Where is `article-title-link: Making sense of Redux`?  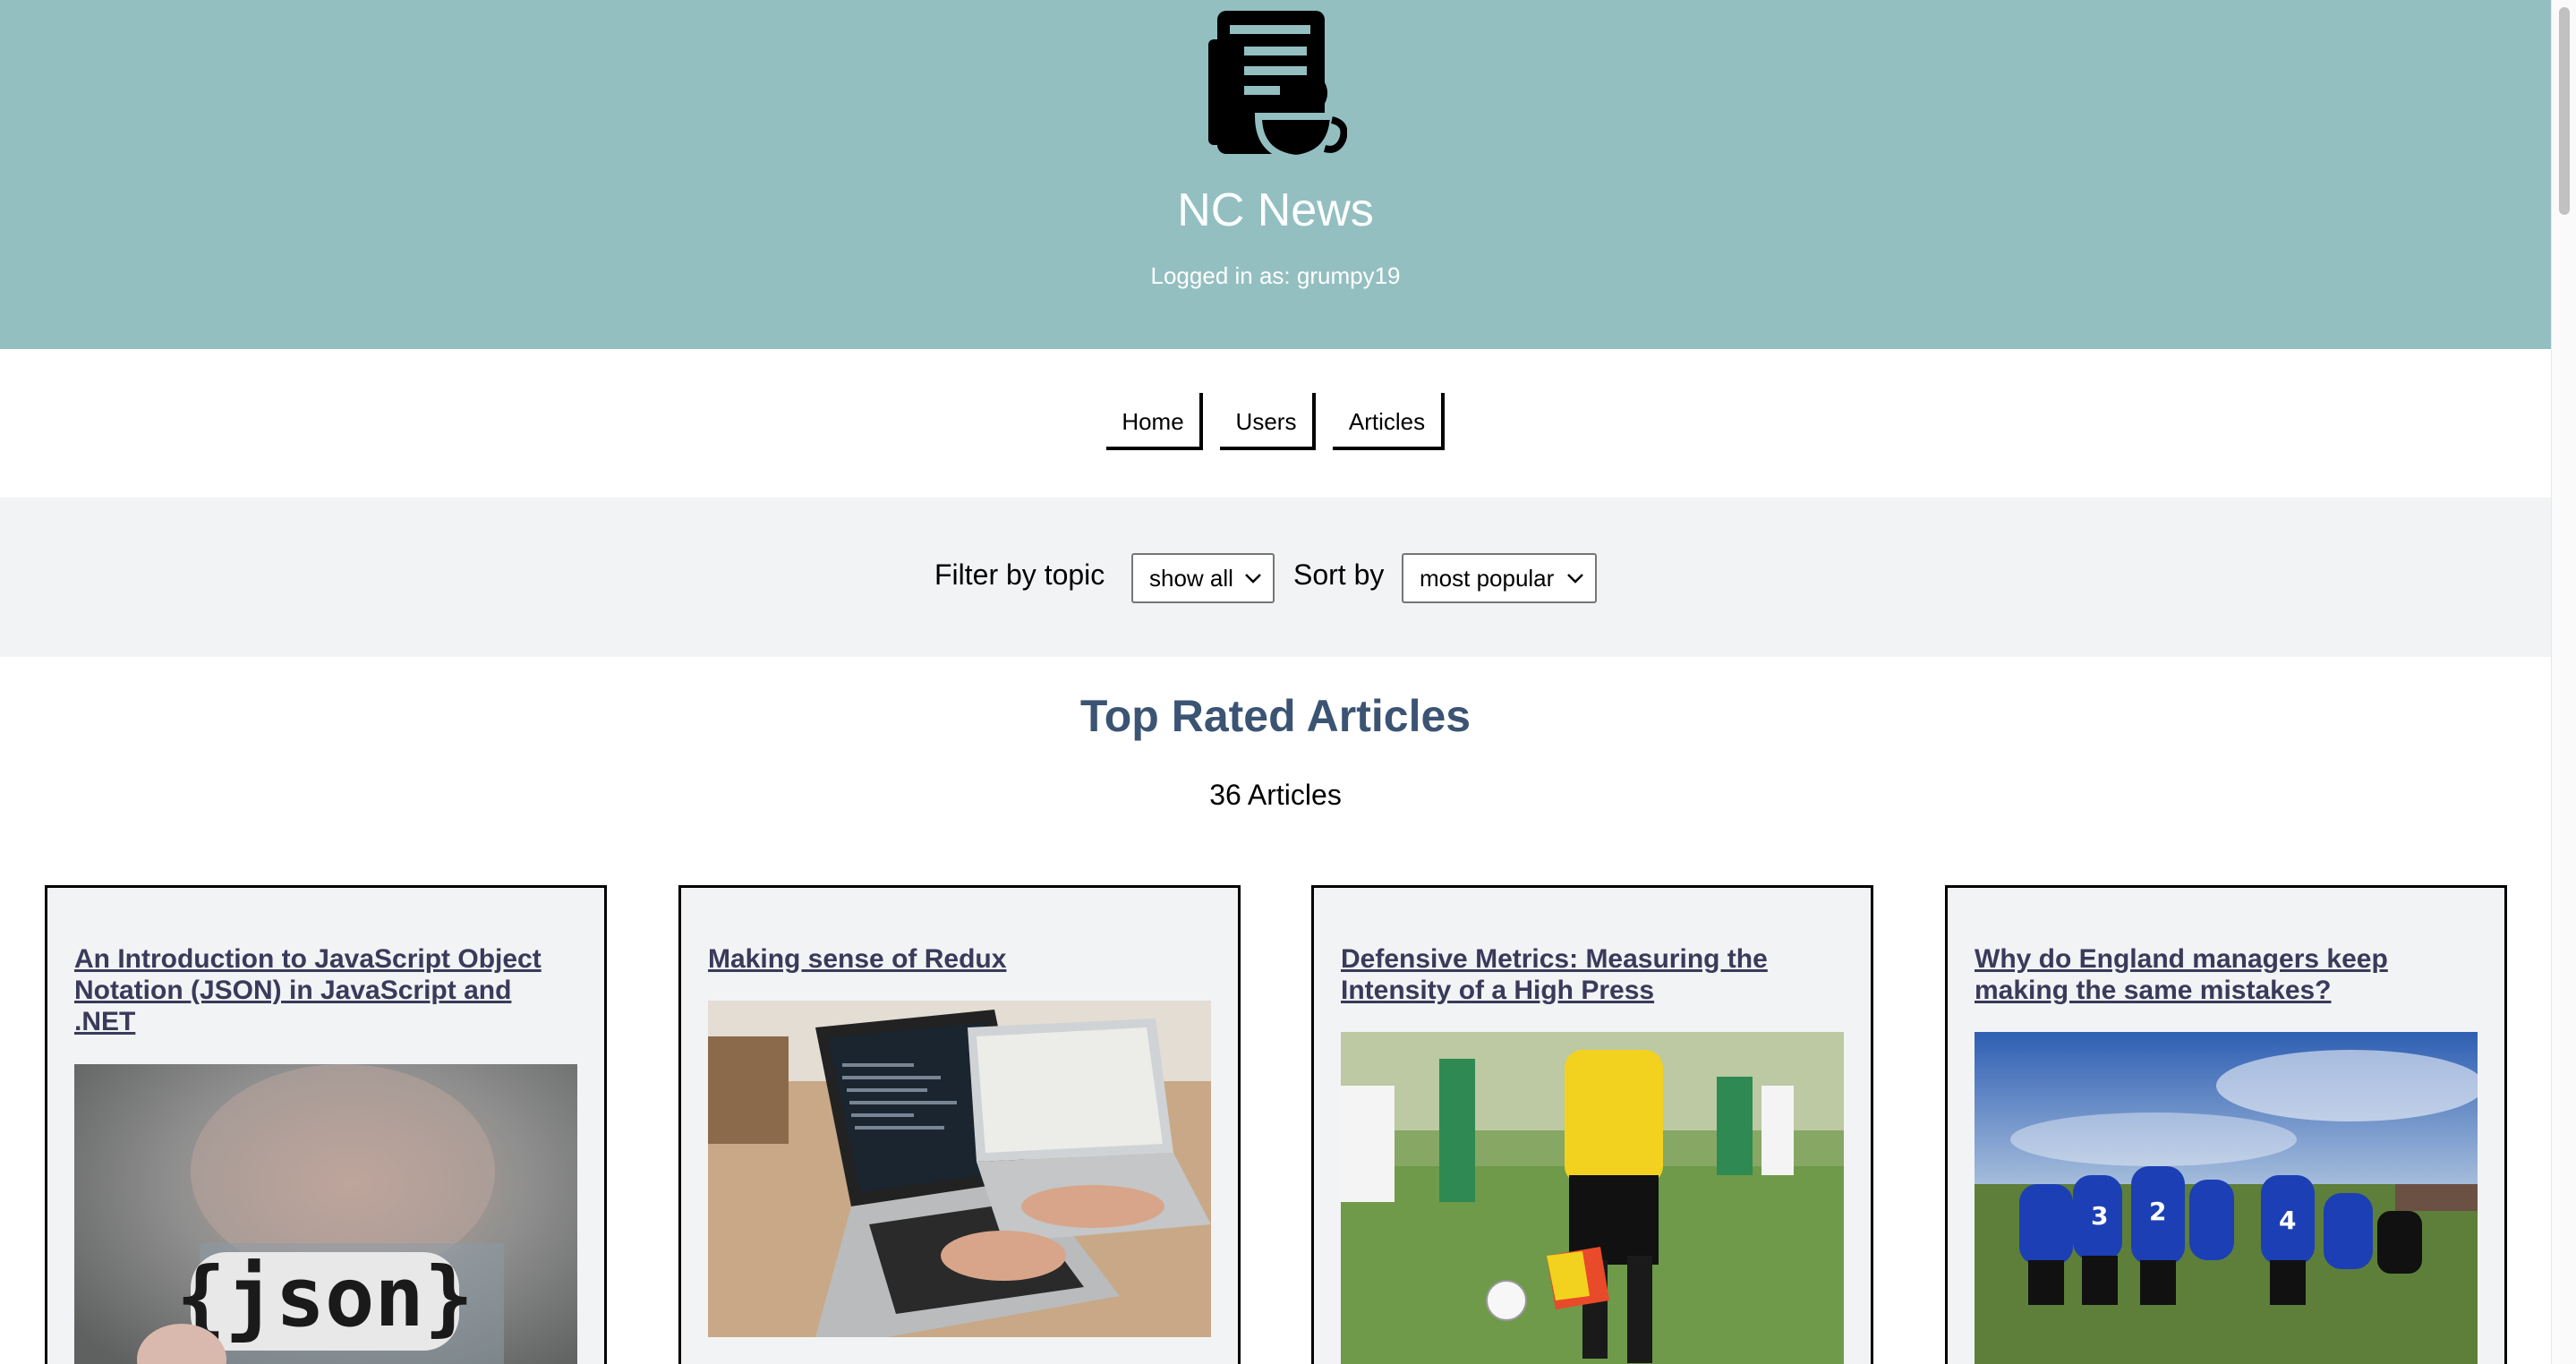 article-title-link: Making sense of Redux is located at coordinates (958, 959).